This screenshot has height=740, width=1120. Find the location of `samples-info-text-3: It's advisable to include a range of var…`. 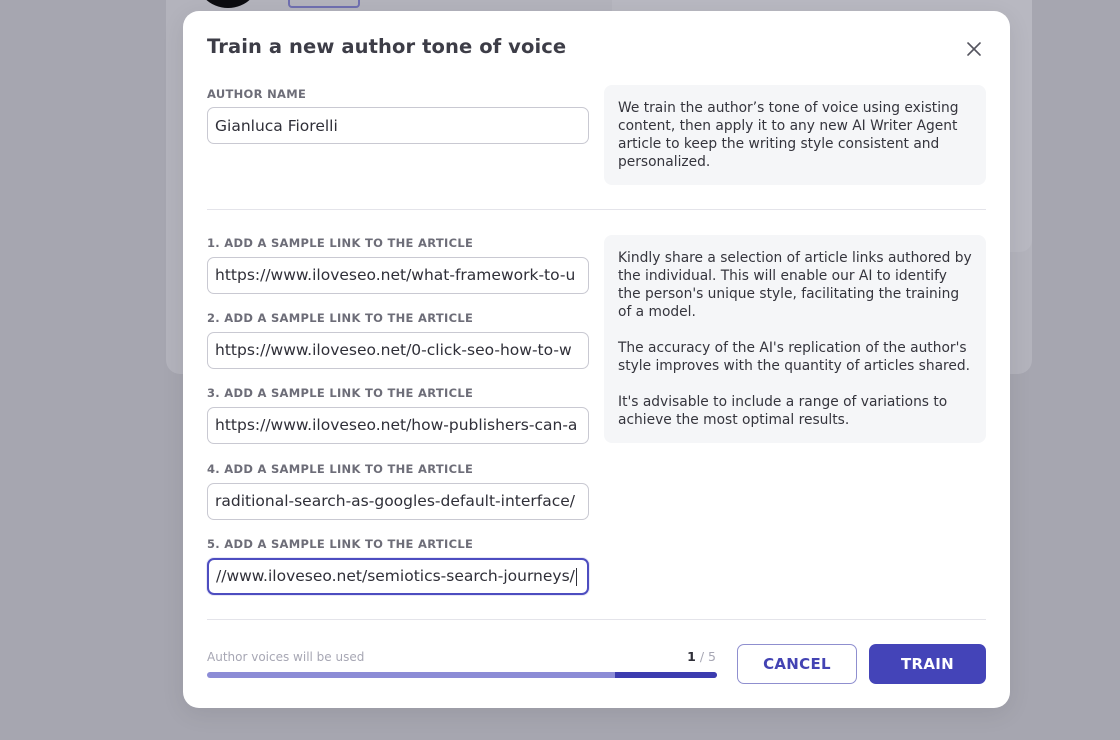

samples-info-text-3: It's advisable to include a range of var… is located at coordinates (783, 411).